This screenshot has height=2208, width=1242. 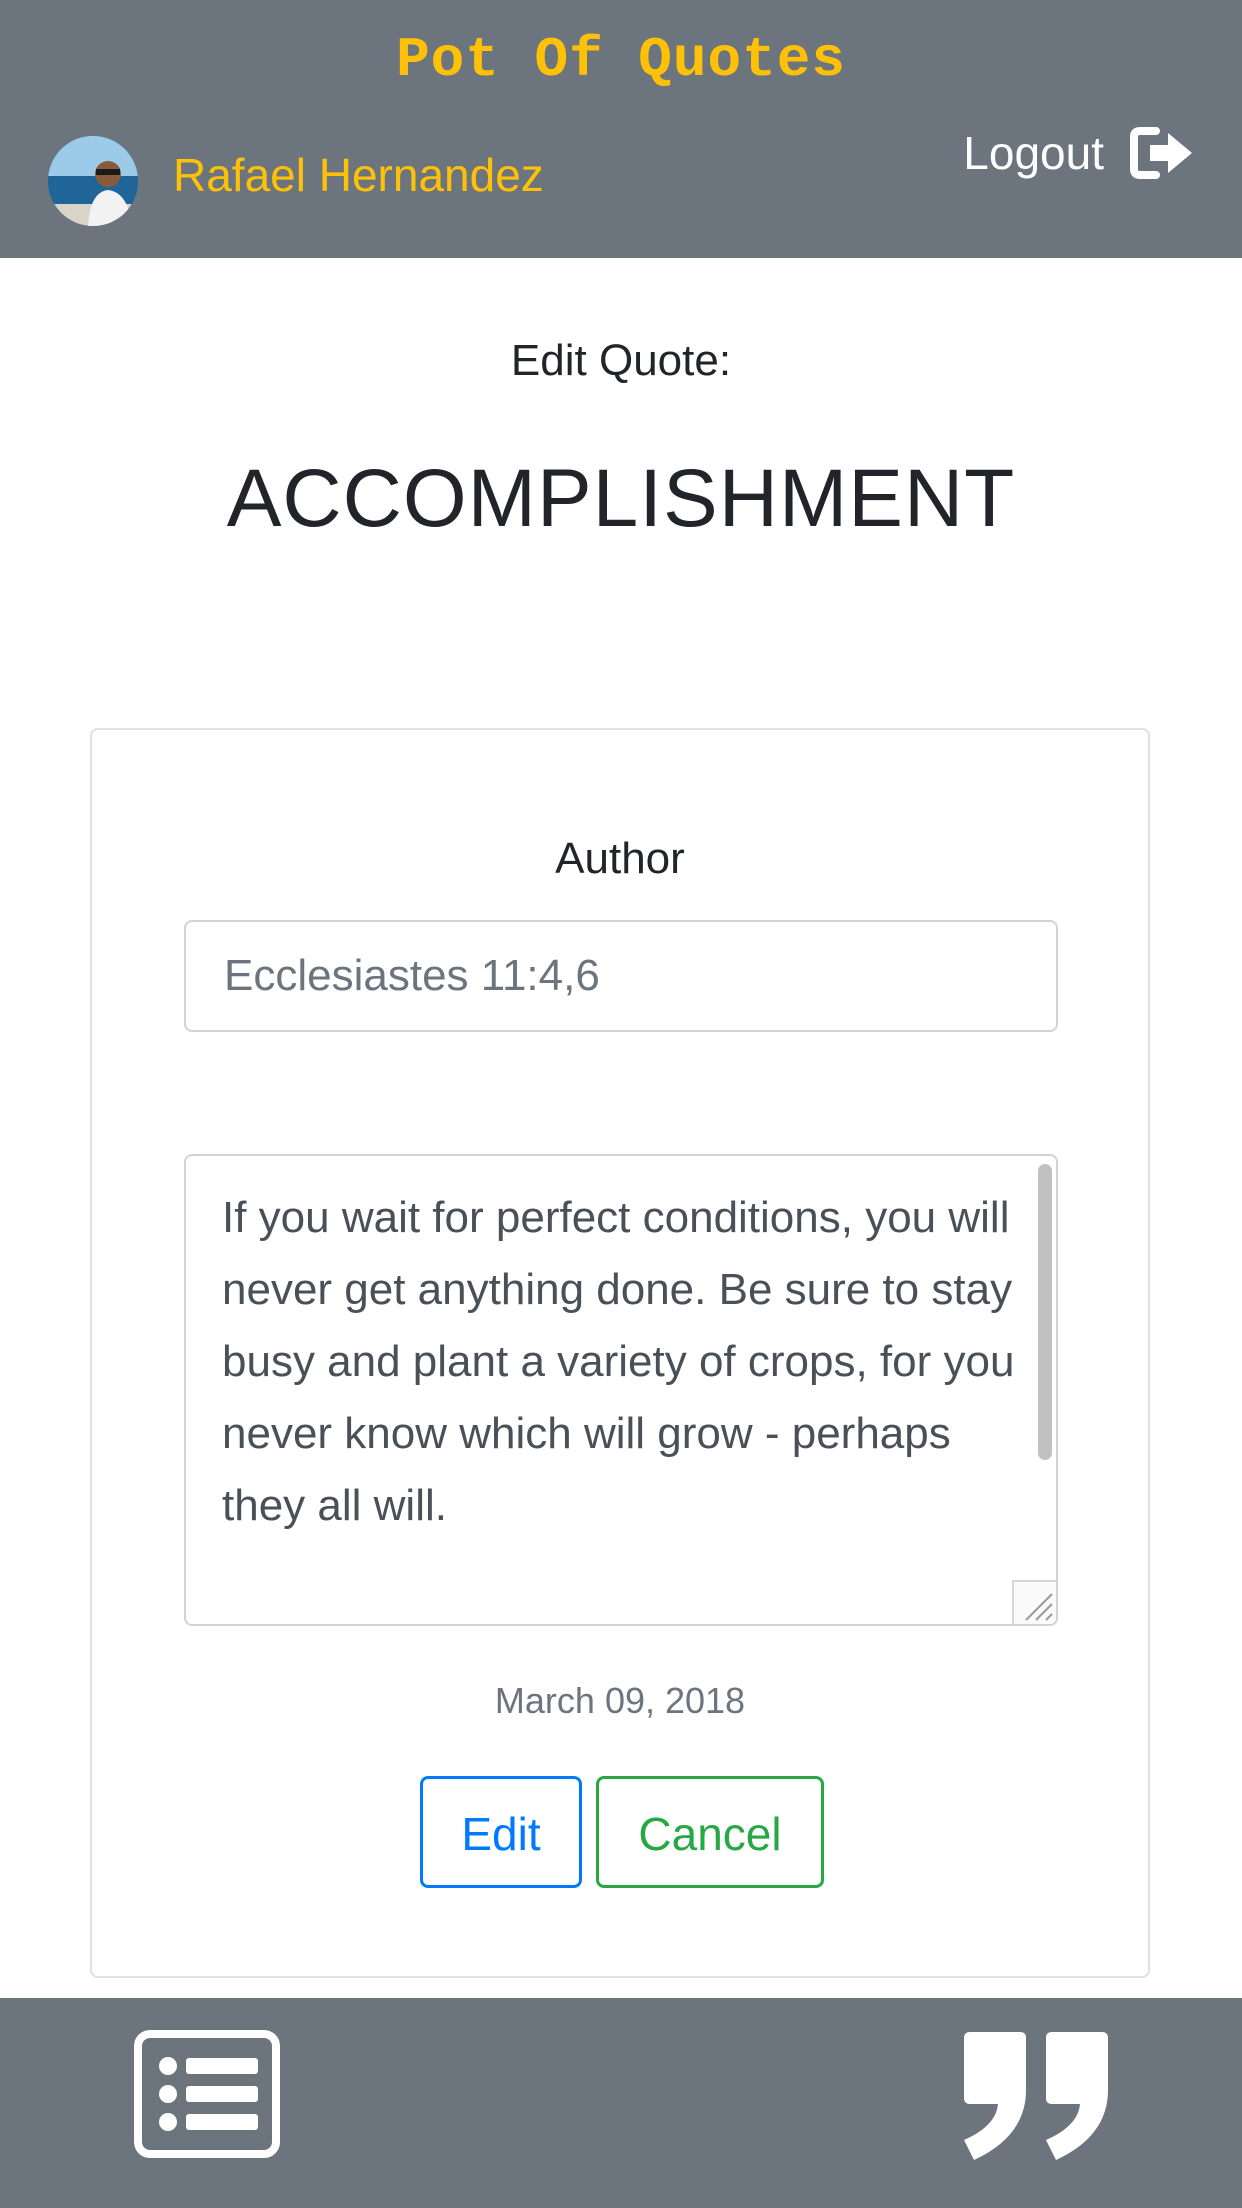 I want to click on bottom-navbar, so click(x=621, y=2103).